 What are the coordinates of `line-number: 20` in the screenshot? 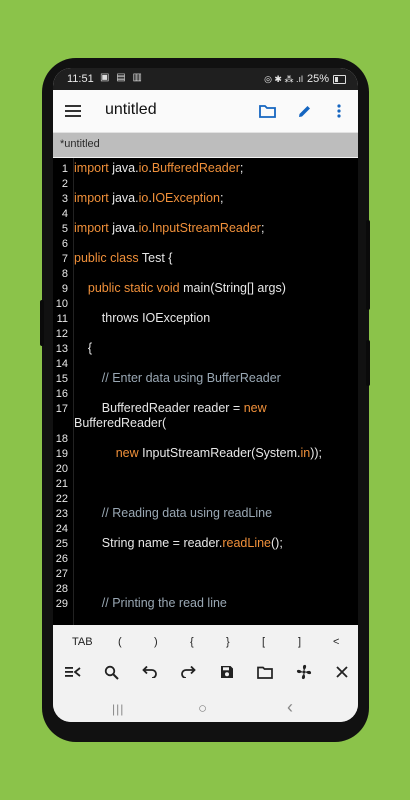 It's located at (61, 469).